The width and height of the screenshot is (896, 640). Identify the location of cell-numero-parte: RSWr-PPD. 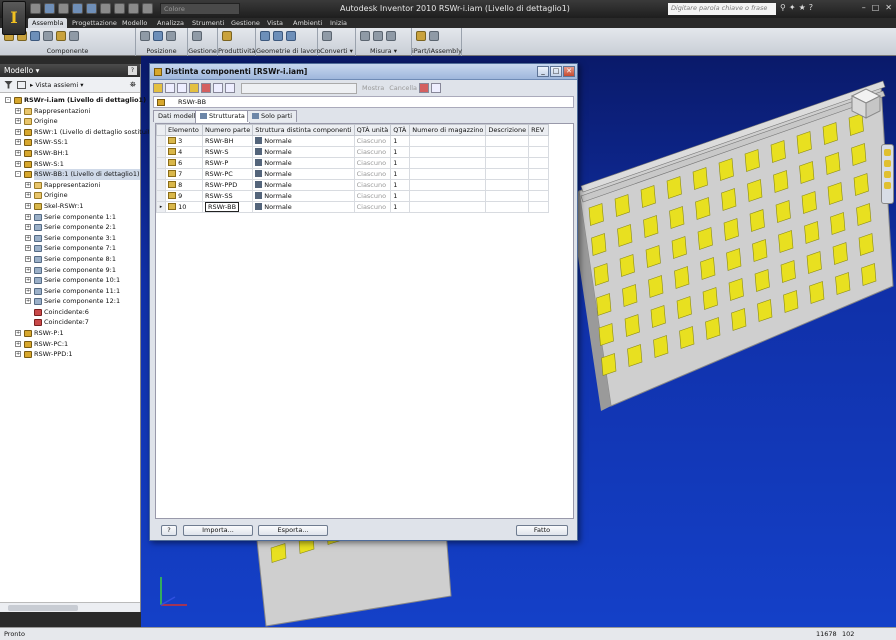
(227, 185).